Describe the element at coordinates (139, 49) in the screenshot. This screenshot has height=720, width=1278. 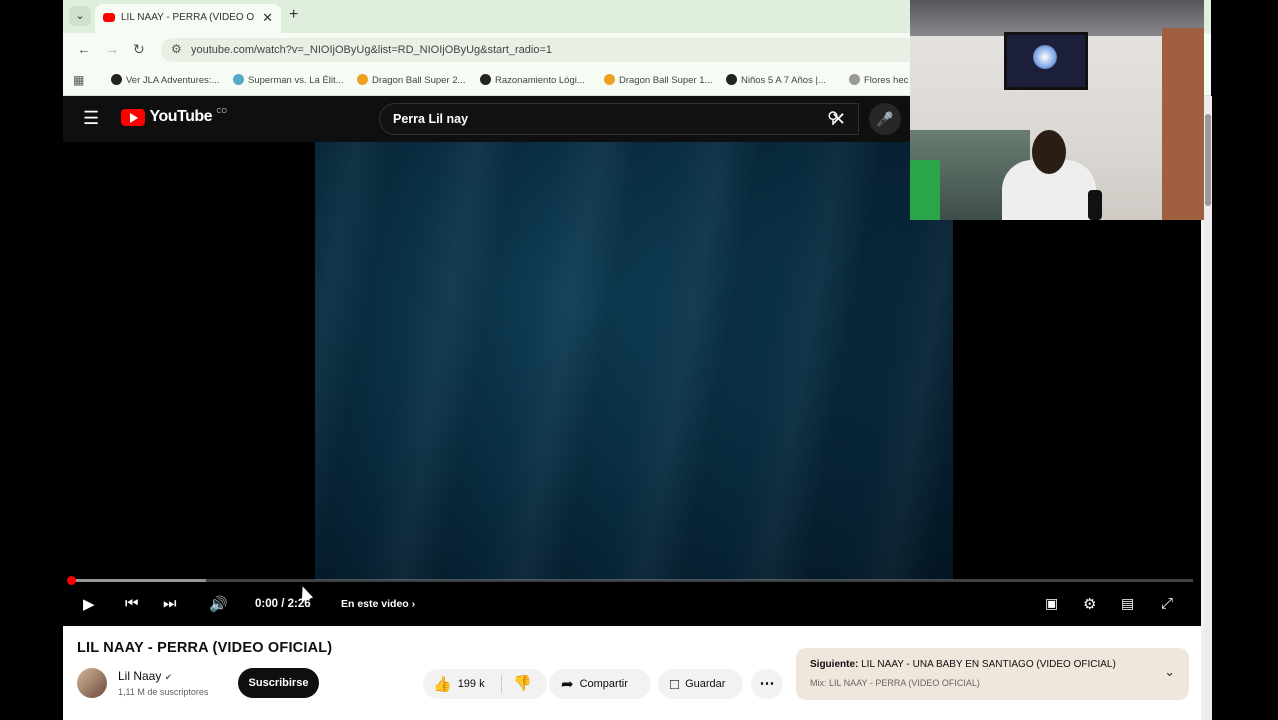
I see `reload-icon: ↻` at that location.